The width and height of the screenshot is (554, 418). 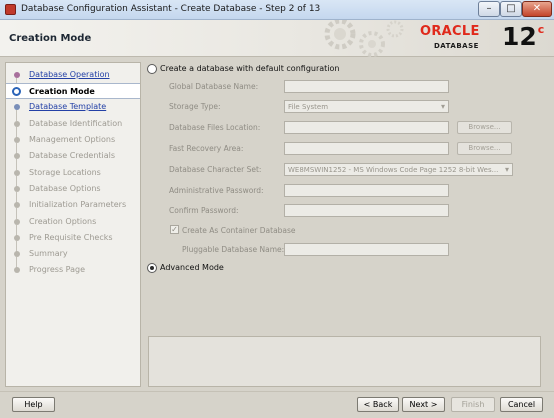 What do you see at coordinates (366, 190) in the screenshot?
I see `admin-password-field` at bounding box center [366, 190].